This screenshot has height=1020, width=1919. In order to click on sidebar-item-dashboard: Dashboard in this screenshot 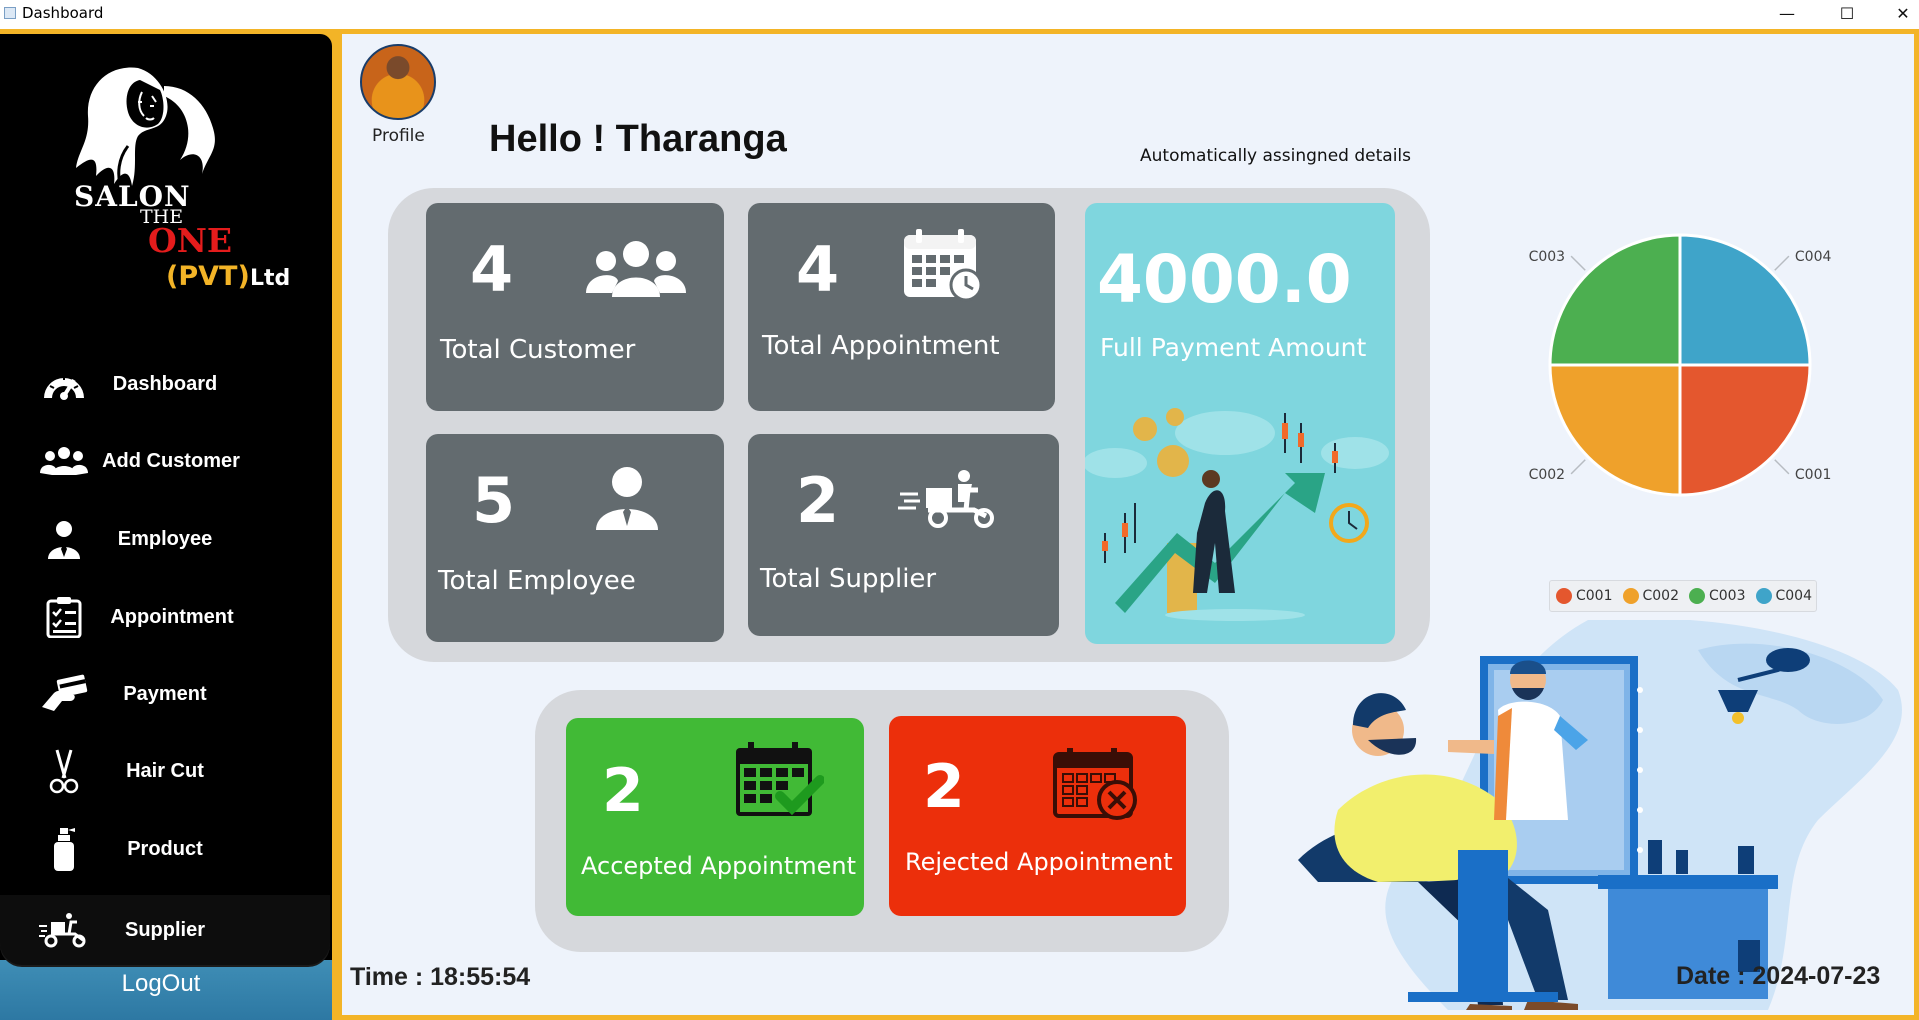, I will do `click(165, 384)`.